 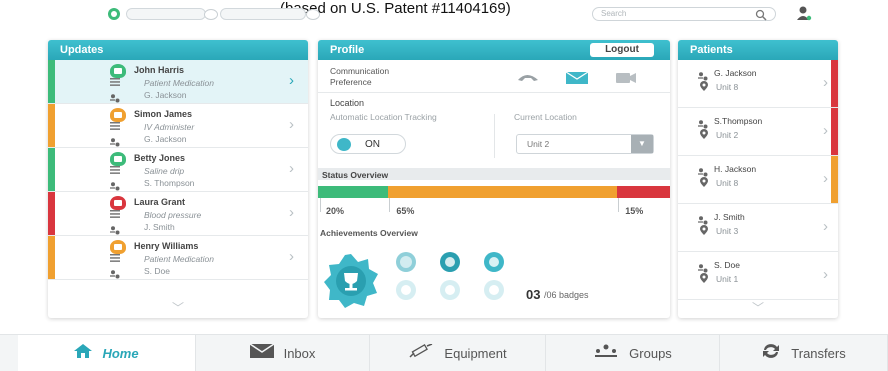 I want to click on update-list-item: Simon James IV Administer G. Jackson ›, so click(x=178, y=126).